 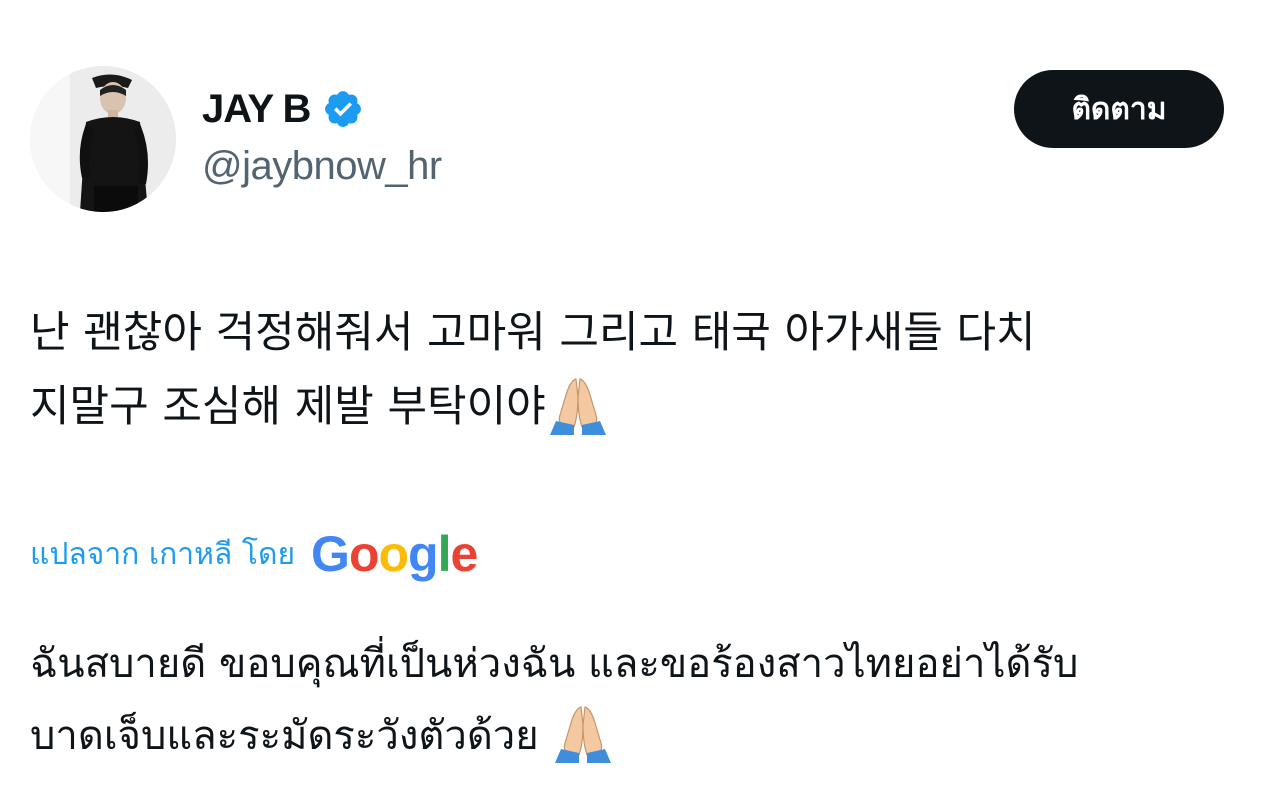 I want to click on tweet-text-line: 난 괜찮아 걱정해줘서 고마워 그리고 태국 아가새들 다치, so click(x=533, y=333).